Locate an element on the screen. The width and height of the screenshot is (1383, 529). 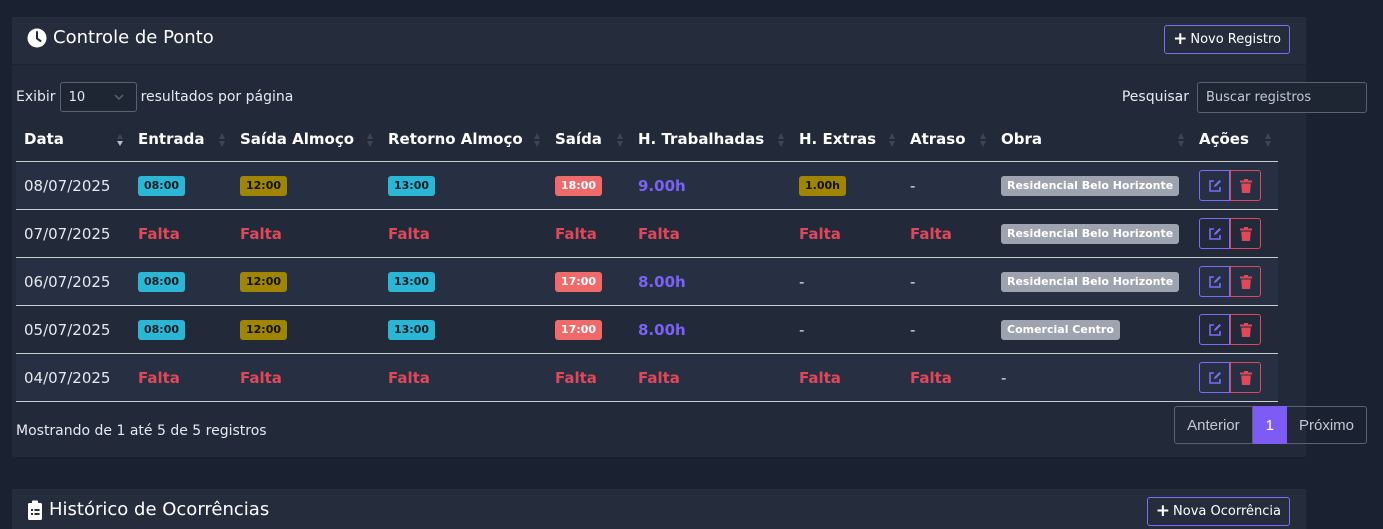
column-header: Saída Almoço is located at coordinates (306, 139).